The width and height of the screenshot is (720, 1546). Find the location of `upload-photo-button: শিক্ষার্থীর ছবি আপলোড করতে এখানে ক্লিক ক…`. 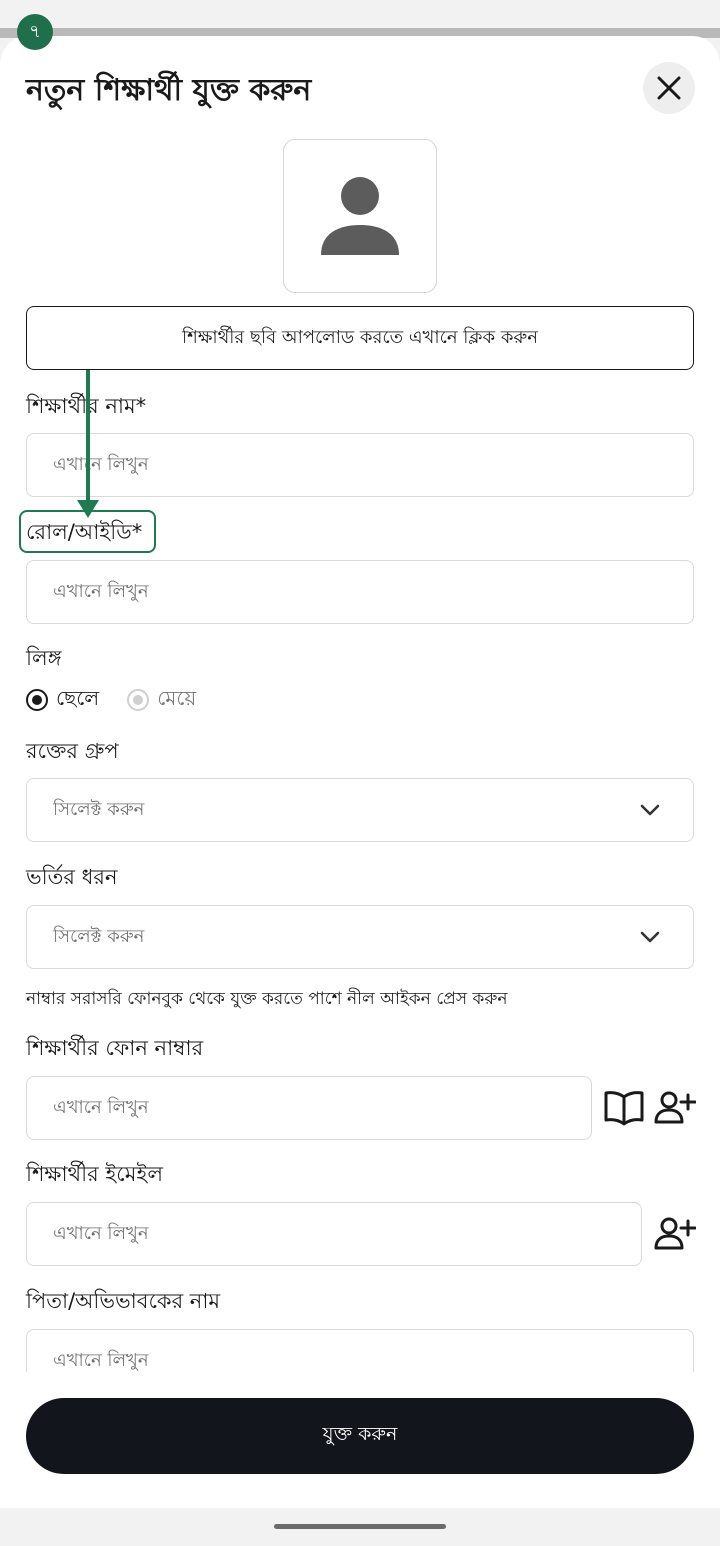

upload-photo-button: শিক্ষার্থীর ছবি আপলোড করতে এখানে ক্লিক ক… is located at coordinates (360, 338).